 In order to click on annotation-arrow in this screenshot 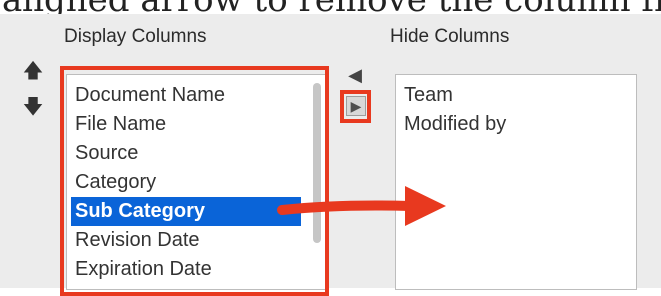, I will do `click(361, 206)`.